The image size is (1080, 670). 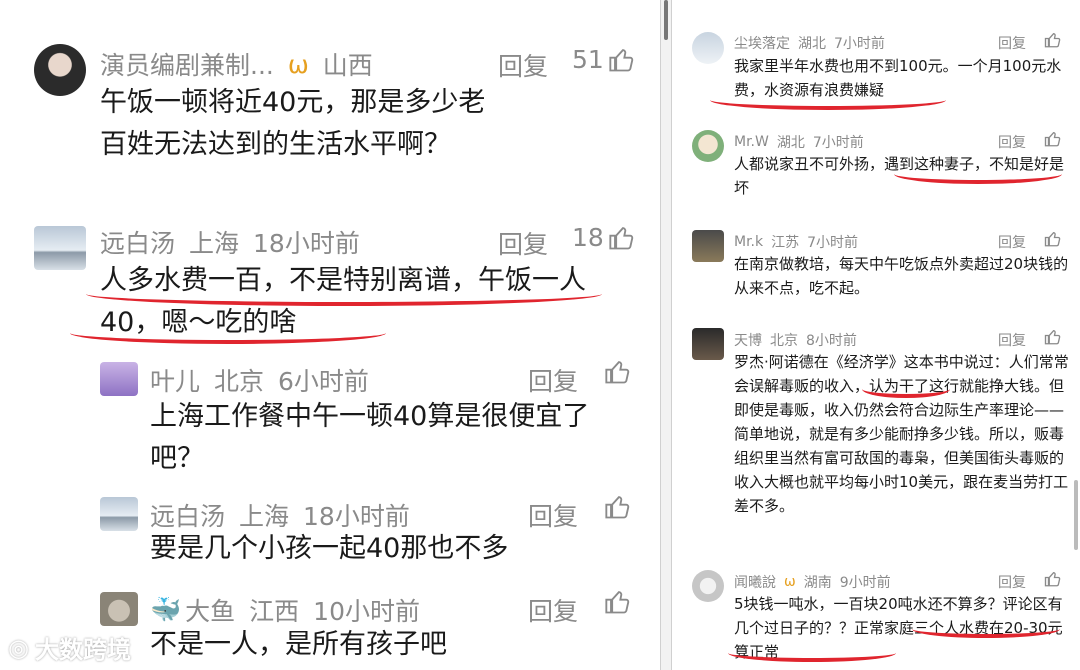 I want to click on like-count: 18, so click(x=588, y=237).